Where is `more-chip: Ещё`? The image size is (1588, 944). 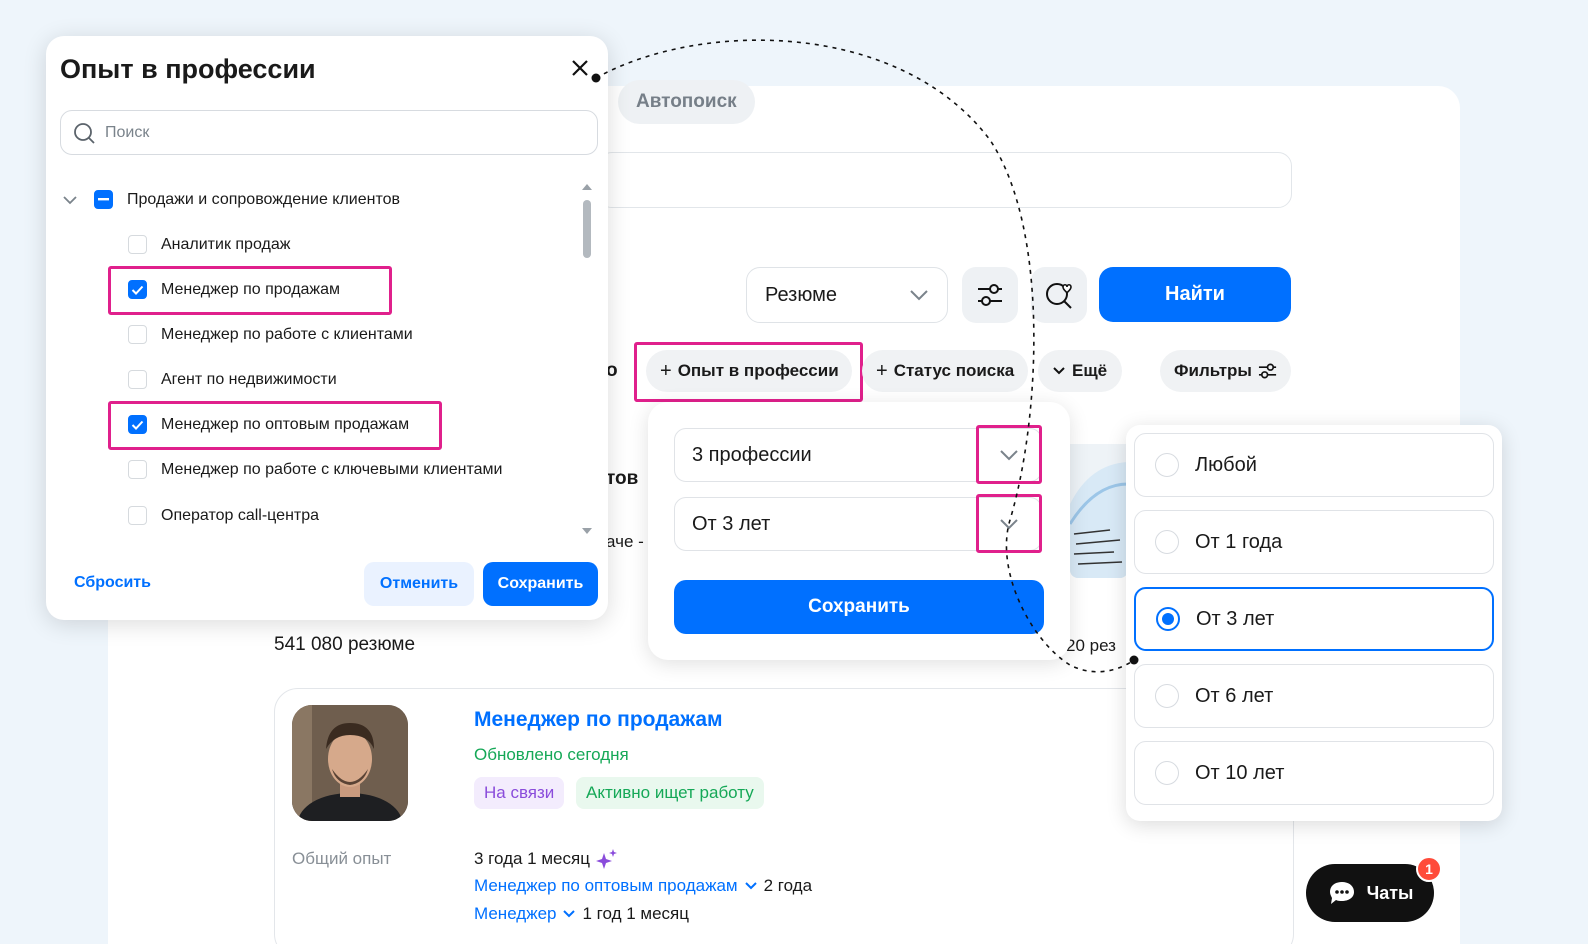 more-chip: Ещё is located at coordinates (1080, 371).